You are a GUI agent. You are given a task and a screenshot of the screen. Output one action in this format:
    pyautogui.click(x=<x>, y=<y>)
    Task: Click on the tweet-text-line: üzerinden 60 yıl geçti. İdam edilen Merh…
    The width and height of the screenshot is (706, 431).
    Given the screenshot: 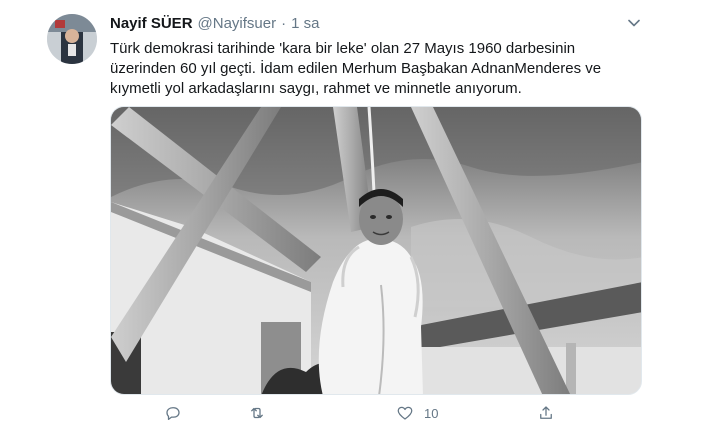 What is the action you would take?
    pyautogui.click(x=356, y=68)
    